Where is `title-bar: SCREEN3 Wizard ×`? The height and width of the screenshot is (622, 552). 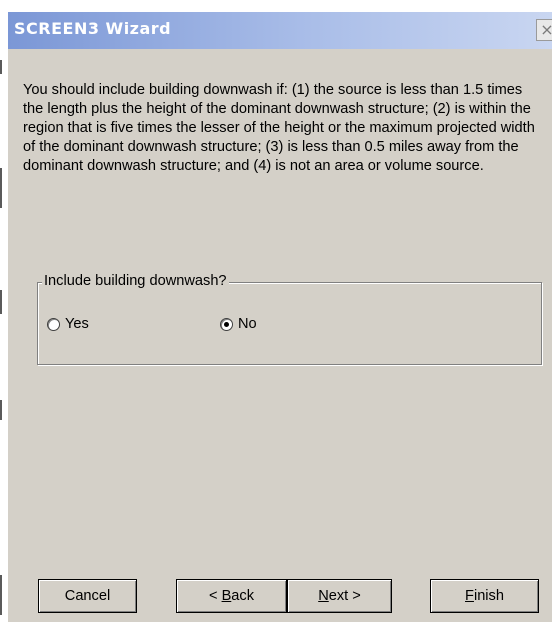
title-bar: SCREEN3 Wizard × is located at coordinates (280, 30).